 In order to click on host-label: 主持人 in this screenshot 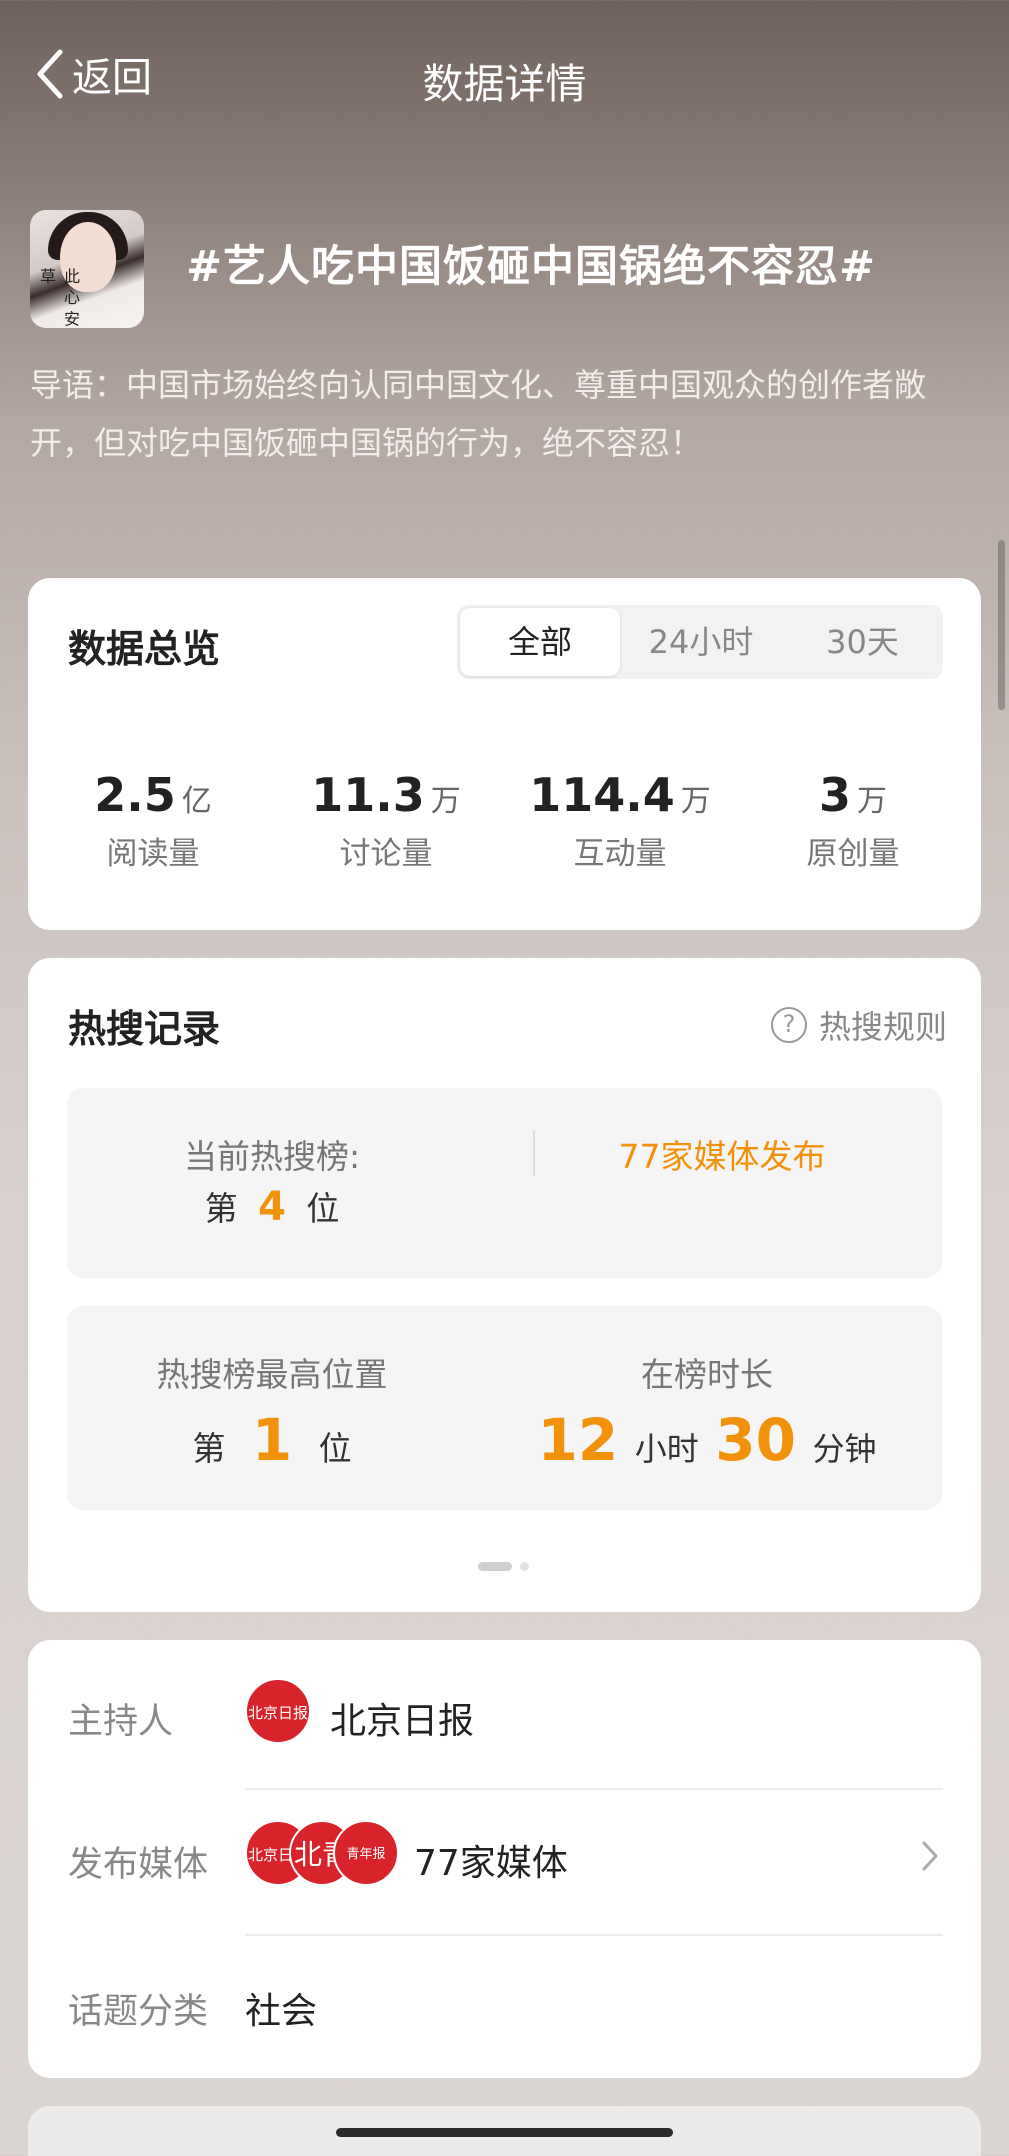, I will do `click(121, 1722)`.